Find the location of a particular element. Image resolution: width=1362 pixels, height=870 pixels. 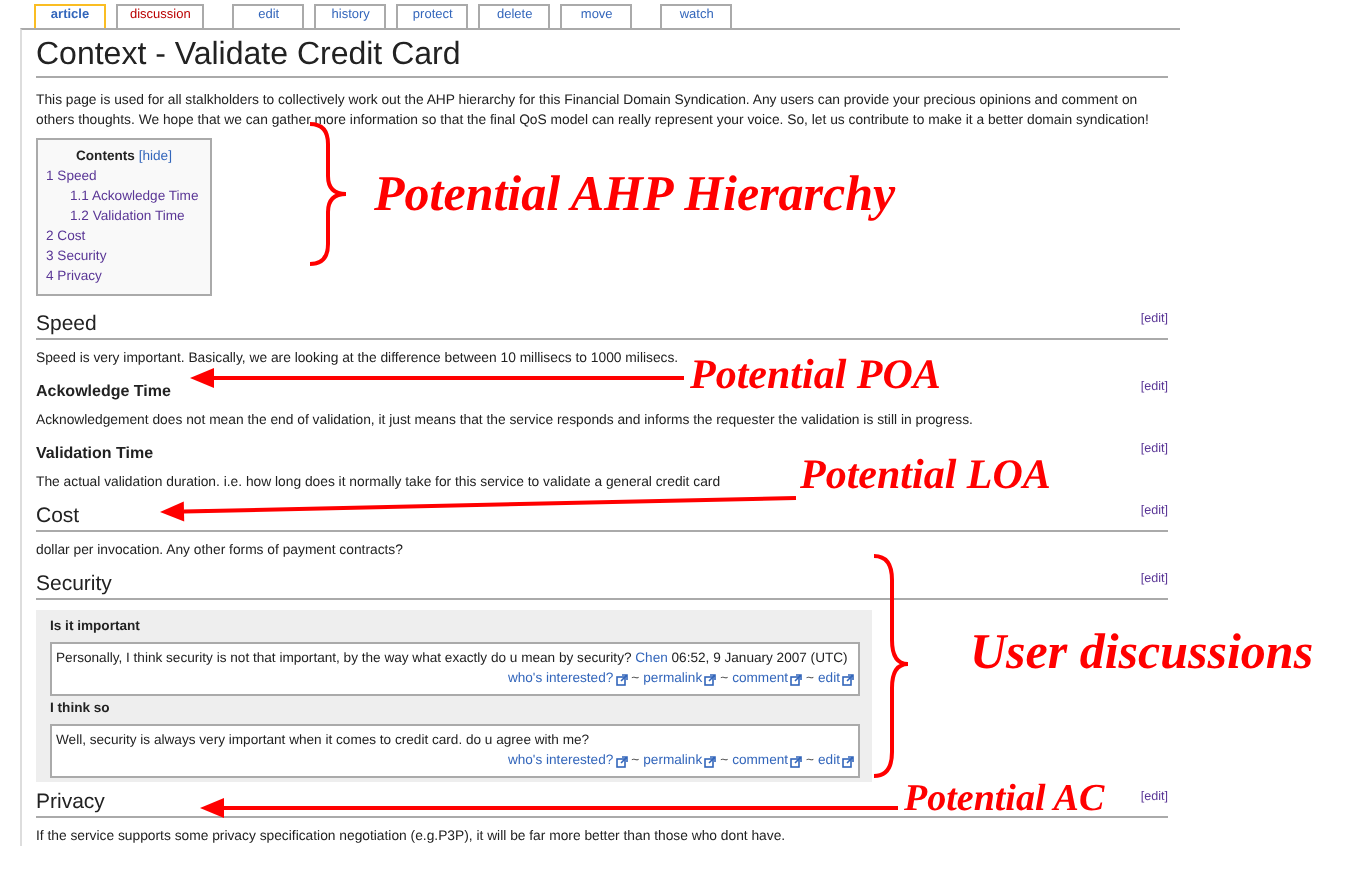

section-heading: Validation Time is located at coordinates (95, 453).